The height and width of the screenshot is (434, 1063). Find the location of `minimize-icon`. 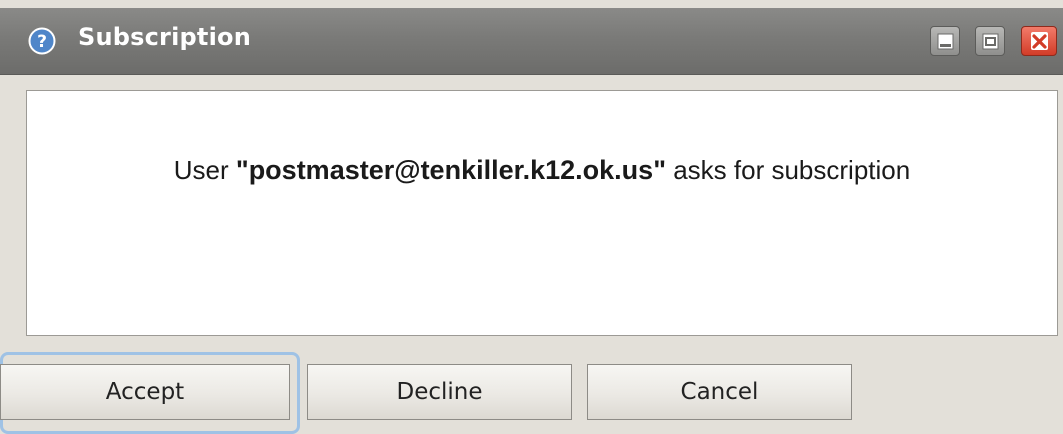

minimize-icon is located at coordinates (945, 41).